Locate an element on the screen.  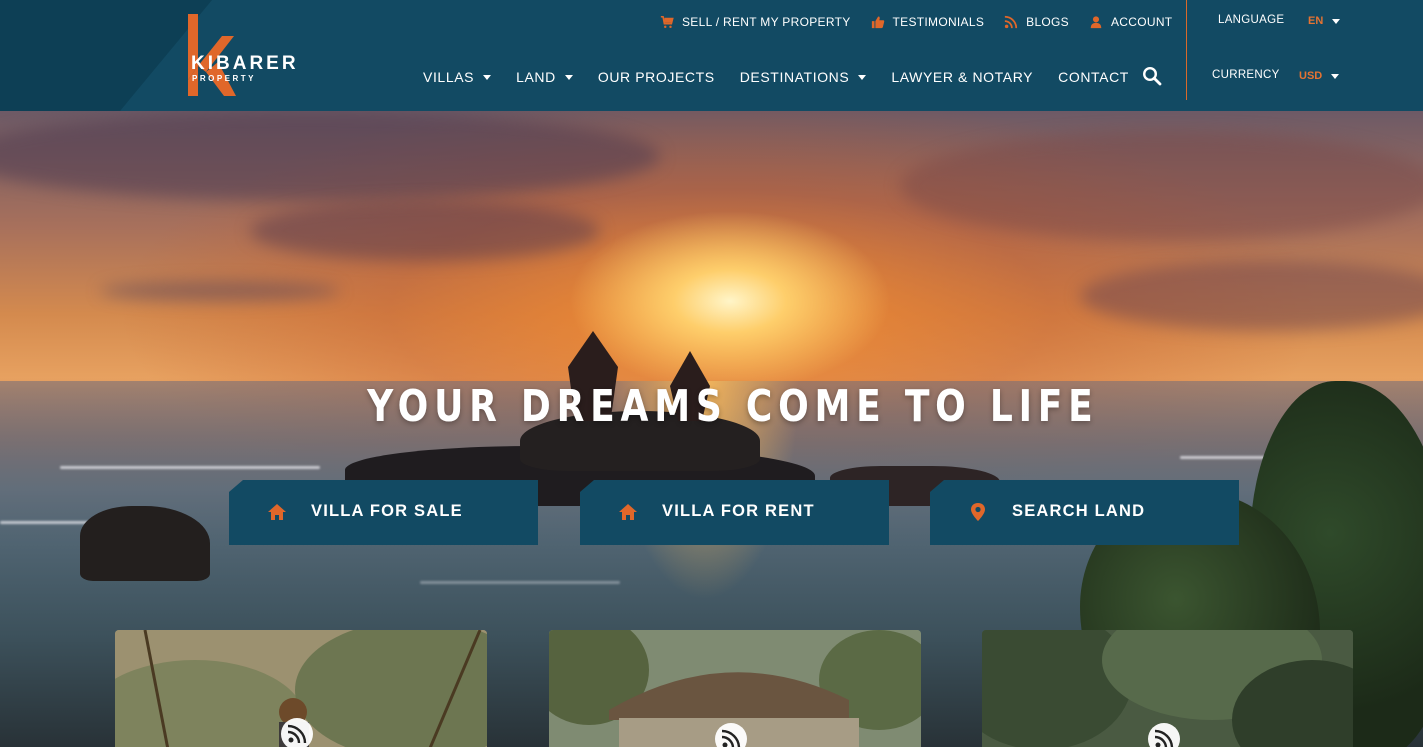
search-icon is located at coordinates (1152, 76).